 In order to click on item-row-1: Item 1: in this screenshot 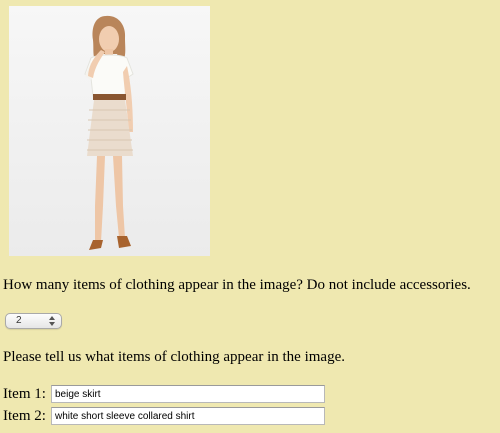, I will do `click(164, 394)`.